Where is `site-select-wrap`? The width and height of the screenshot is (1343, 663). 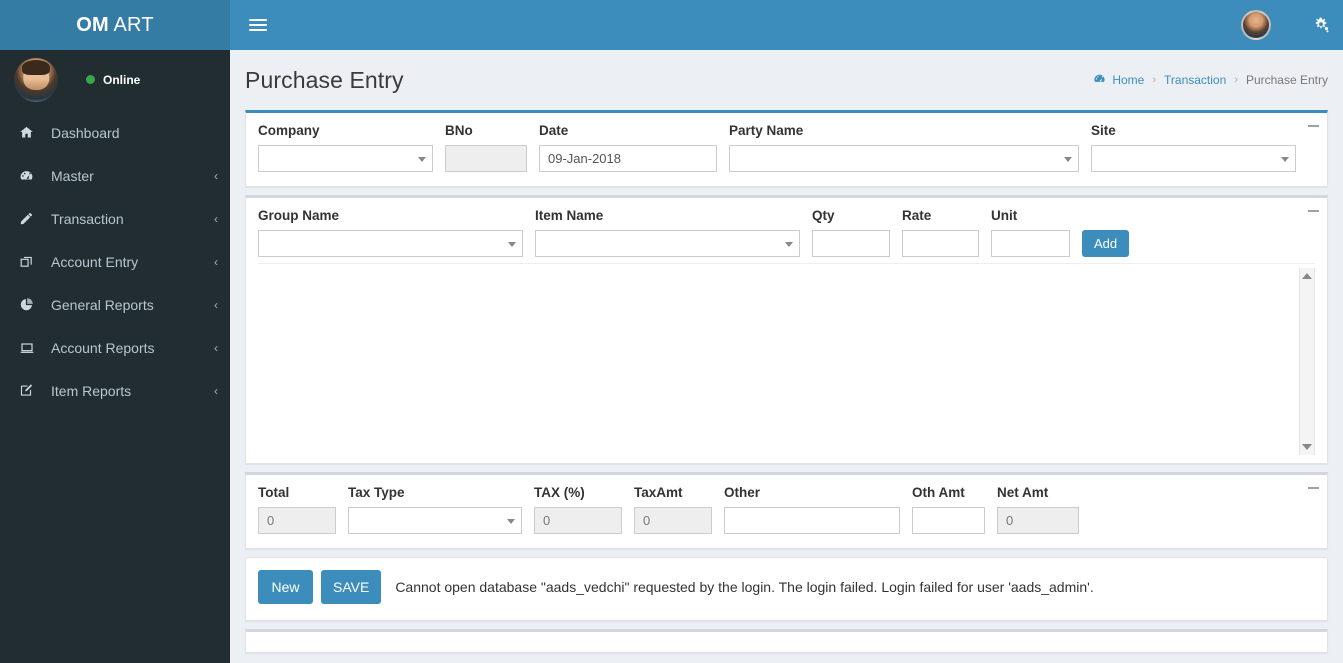 site-select-wrap is located at coordinates (1193, 158).